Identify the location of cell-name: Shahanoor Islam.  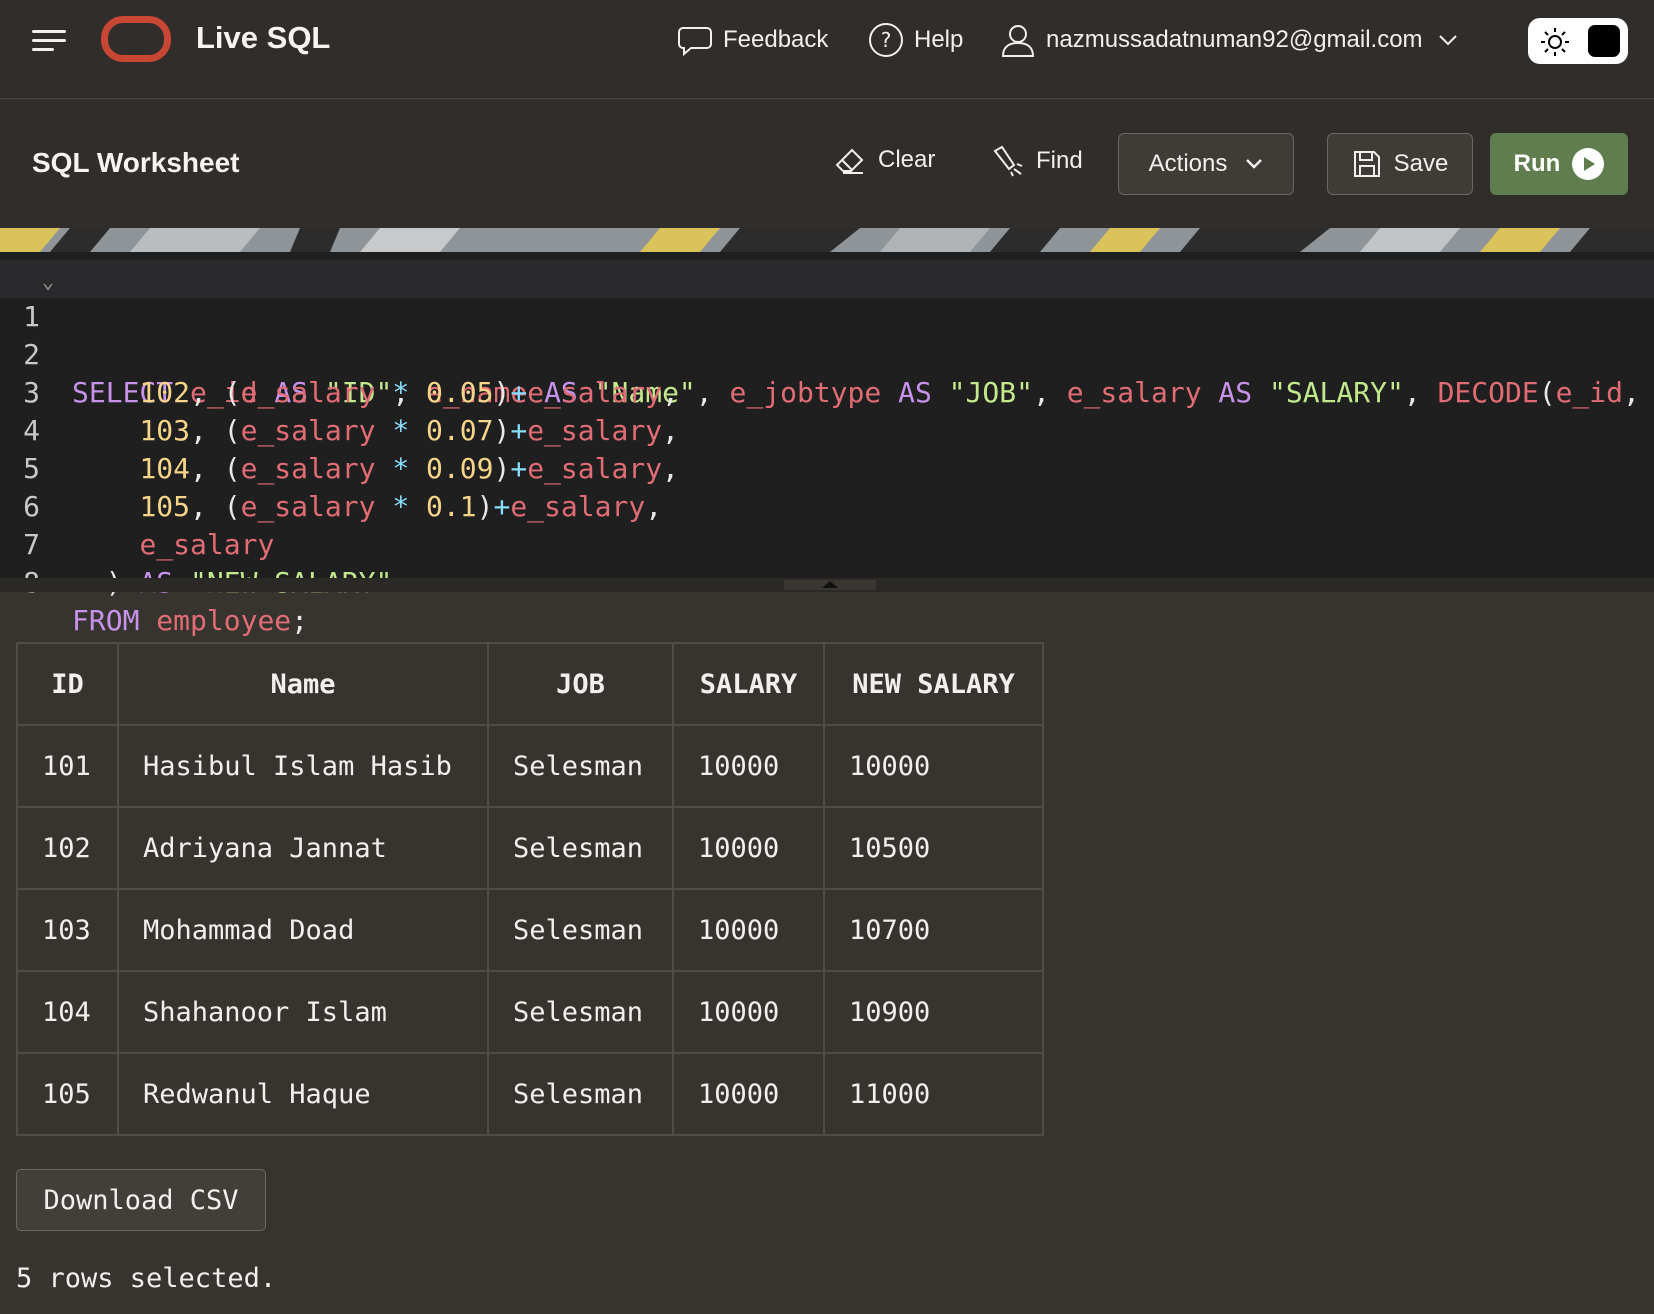
(303, 1012).